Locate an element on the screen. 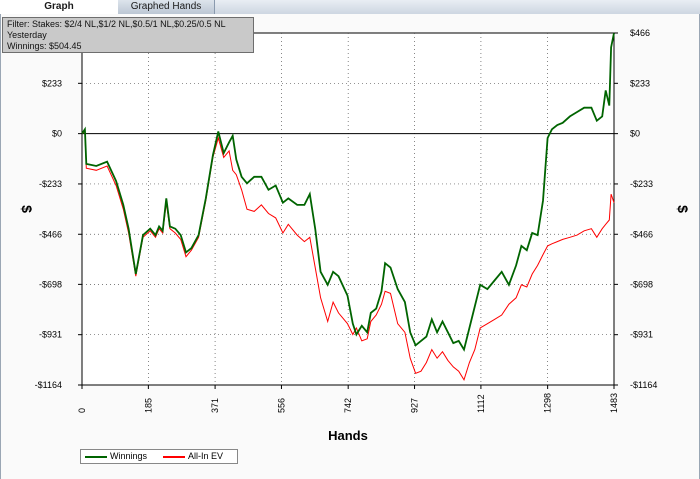  y-tick-label-right: $0 is located at coordinates (635, 134).